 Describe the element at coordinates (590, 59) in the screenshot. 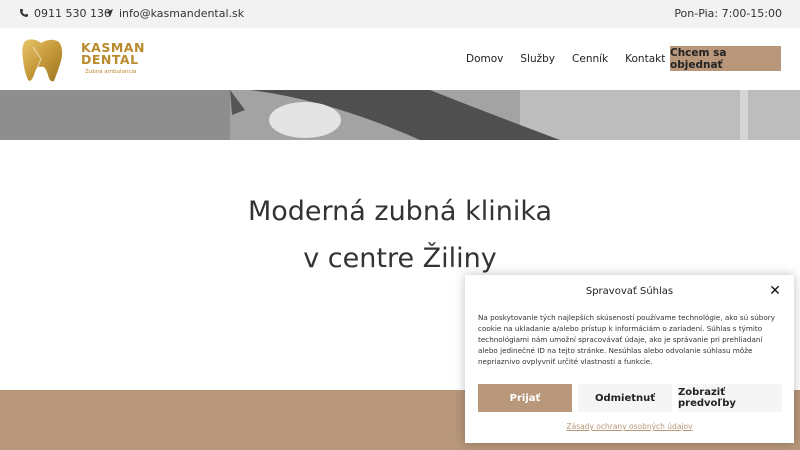

I see `nav-item-cennik: Cenník` at that location.